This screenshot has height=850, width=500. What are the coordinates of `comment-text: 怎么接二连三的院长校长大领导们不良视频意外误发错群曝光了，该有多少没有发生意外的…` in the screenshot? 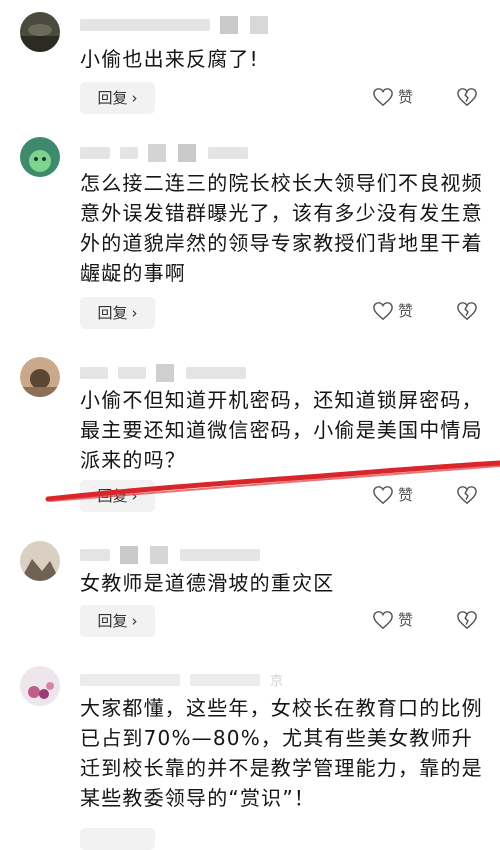 It's located at (281, 228).